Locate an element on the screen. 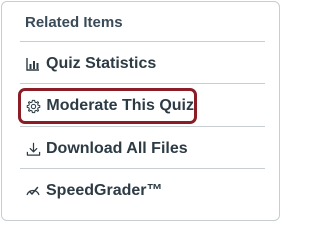 The width and height of the screenshot is (320, 240). moderate-this-quiz-label: Moderate This Quiz is located at coordinates (120, 105).